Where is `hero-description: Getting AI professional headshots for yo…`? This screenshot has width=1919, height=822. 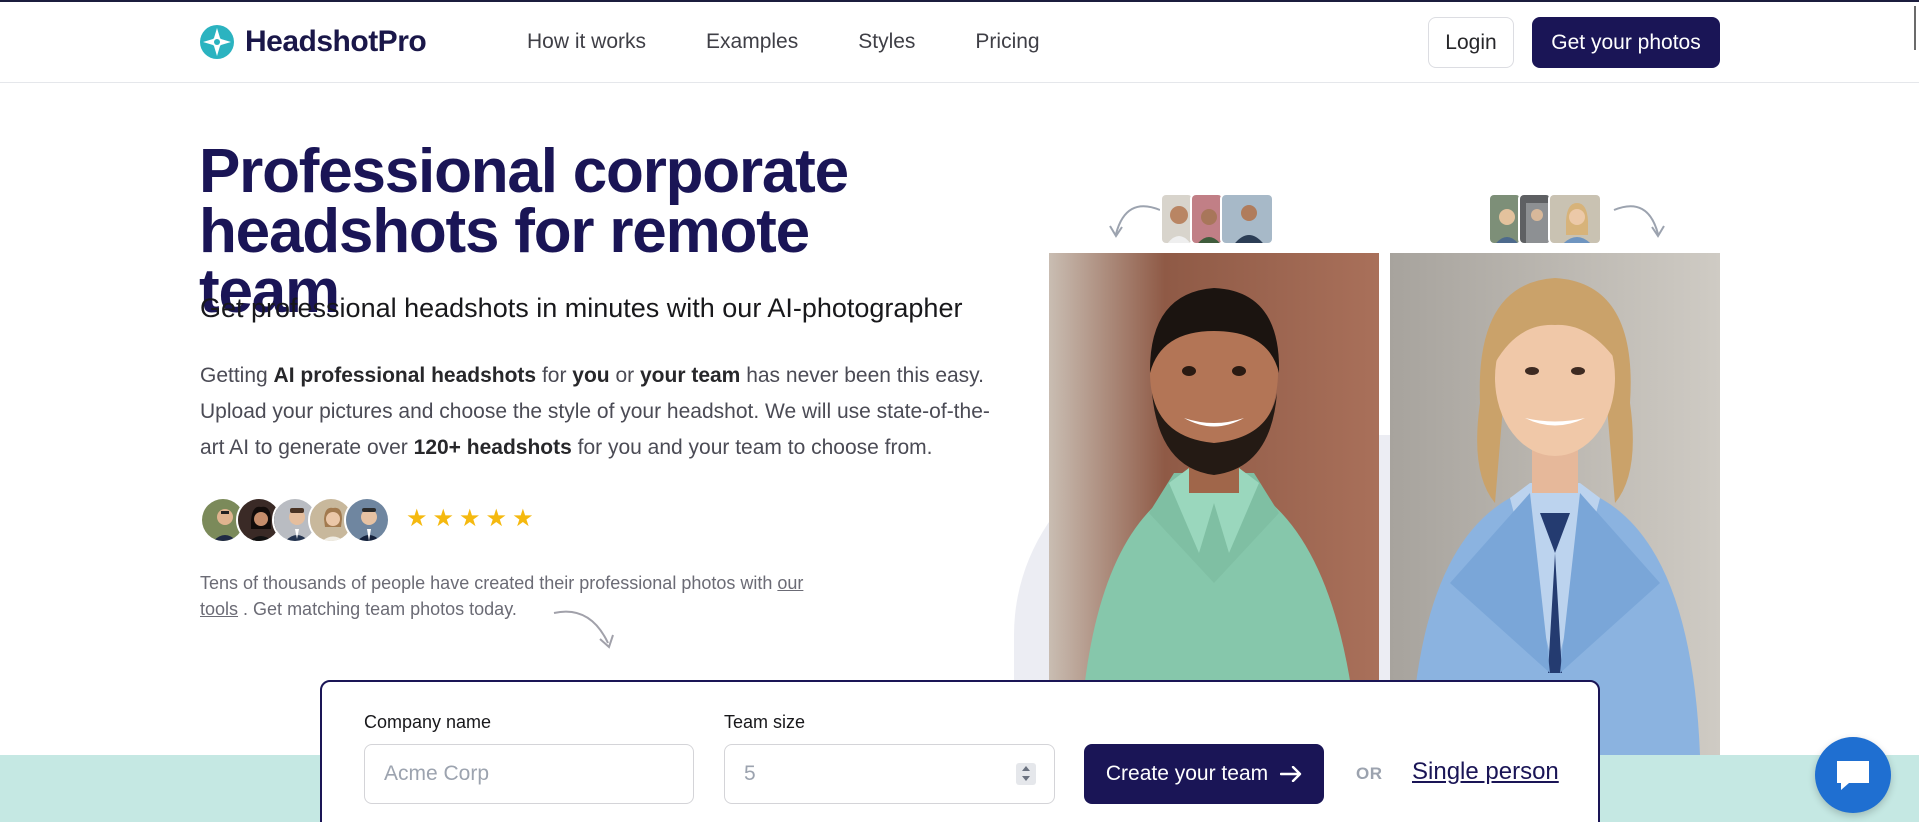 hero-description: Getting AI professional headshots for yo… is located at coordinates (595, 411).